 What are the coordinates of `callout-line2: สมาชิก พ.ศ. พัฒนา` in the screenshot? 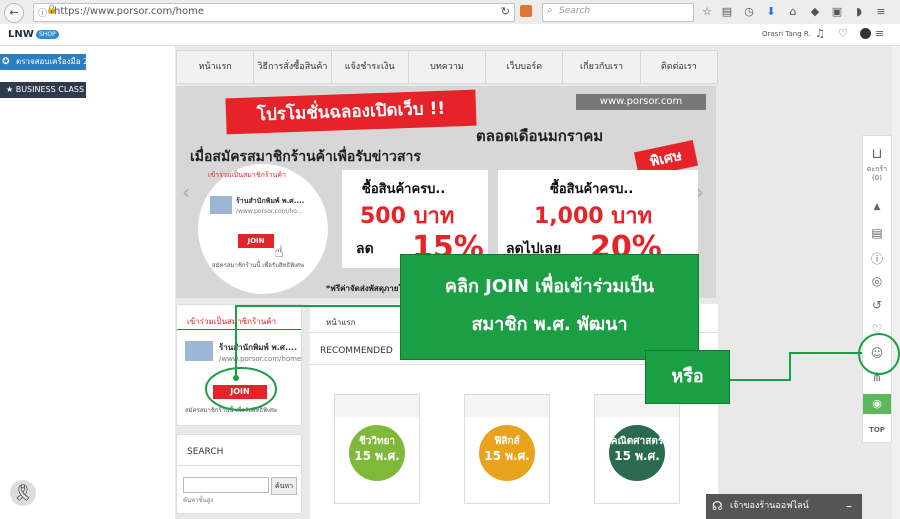 It's located at (549, 324).